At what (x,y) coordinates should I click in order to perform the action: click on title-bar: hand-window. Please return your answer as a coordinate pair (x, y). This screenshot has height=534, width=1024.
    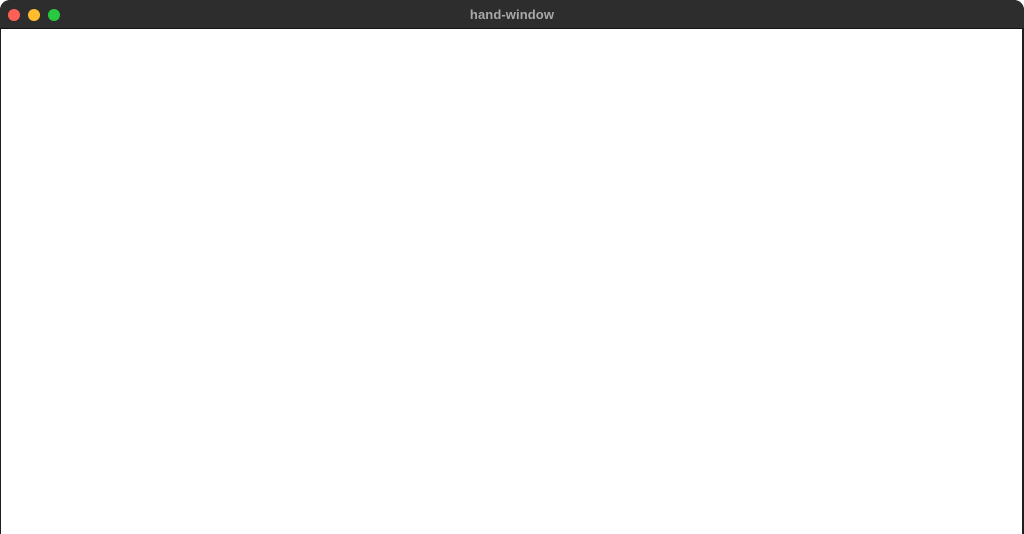
    Looking at the image, I should click on (512, 14).